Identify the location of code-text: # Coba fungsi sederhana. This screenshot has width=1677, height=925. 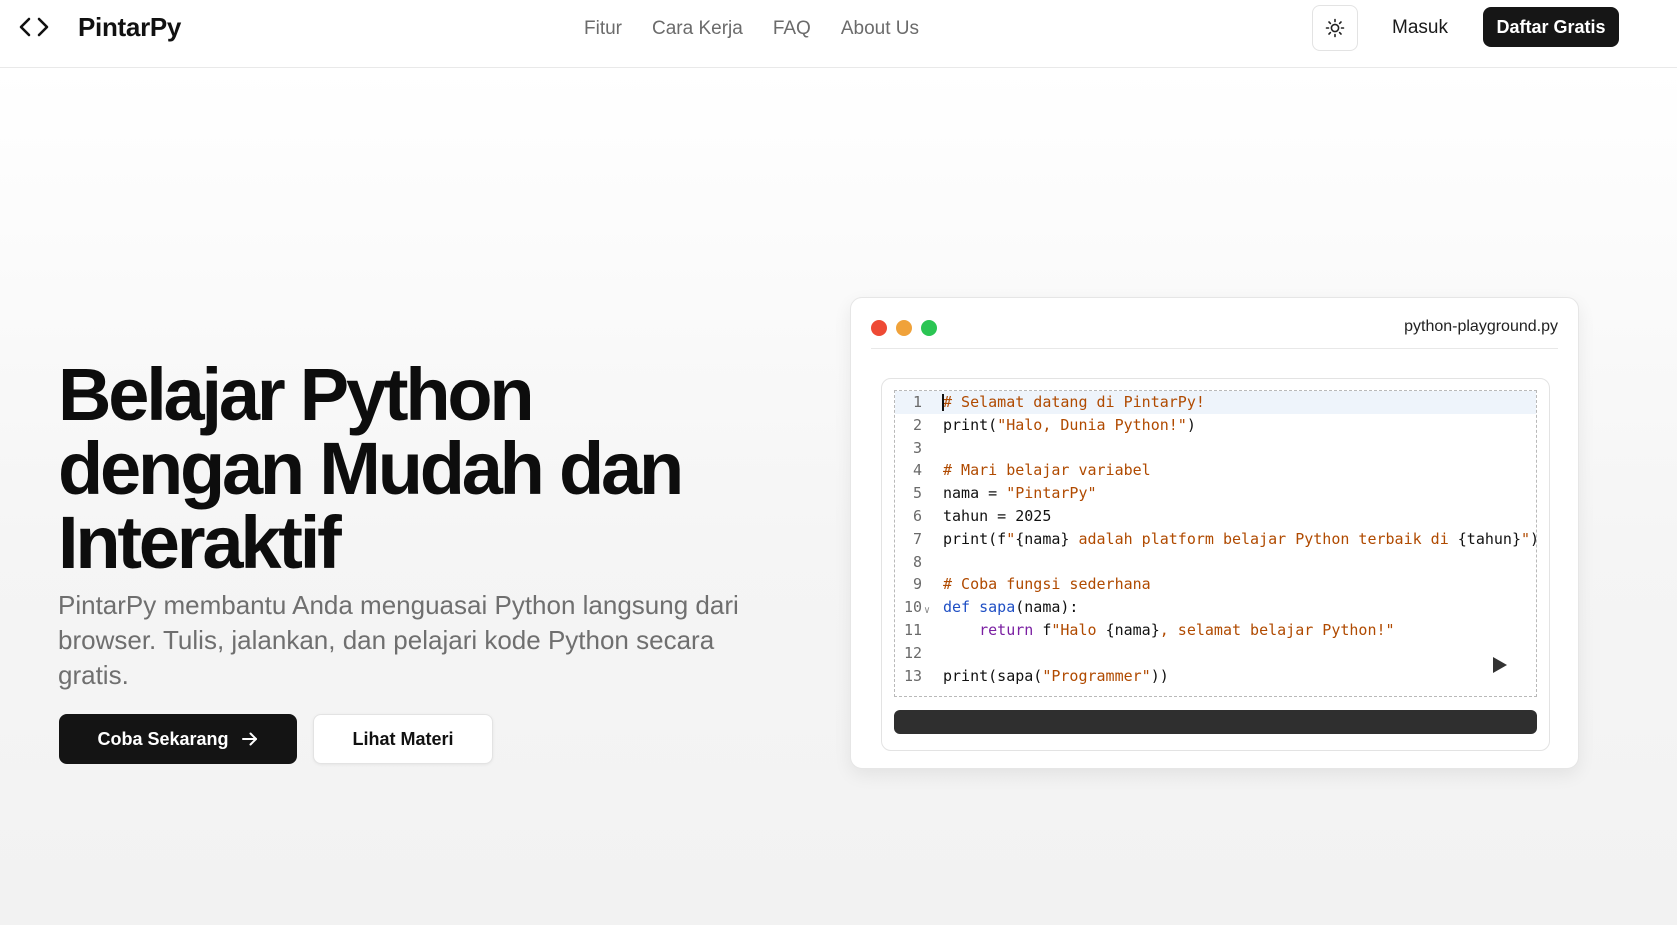
(1047, 584).